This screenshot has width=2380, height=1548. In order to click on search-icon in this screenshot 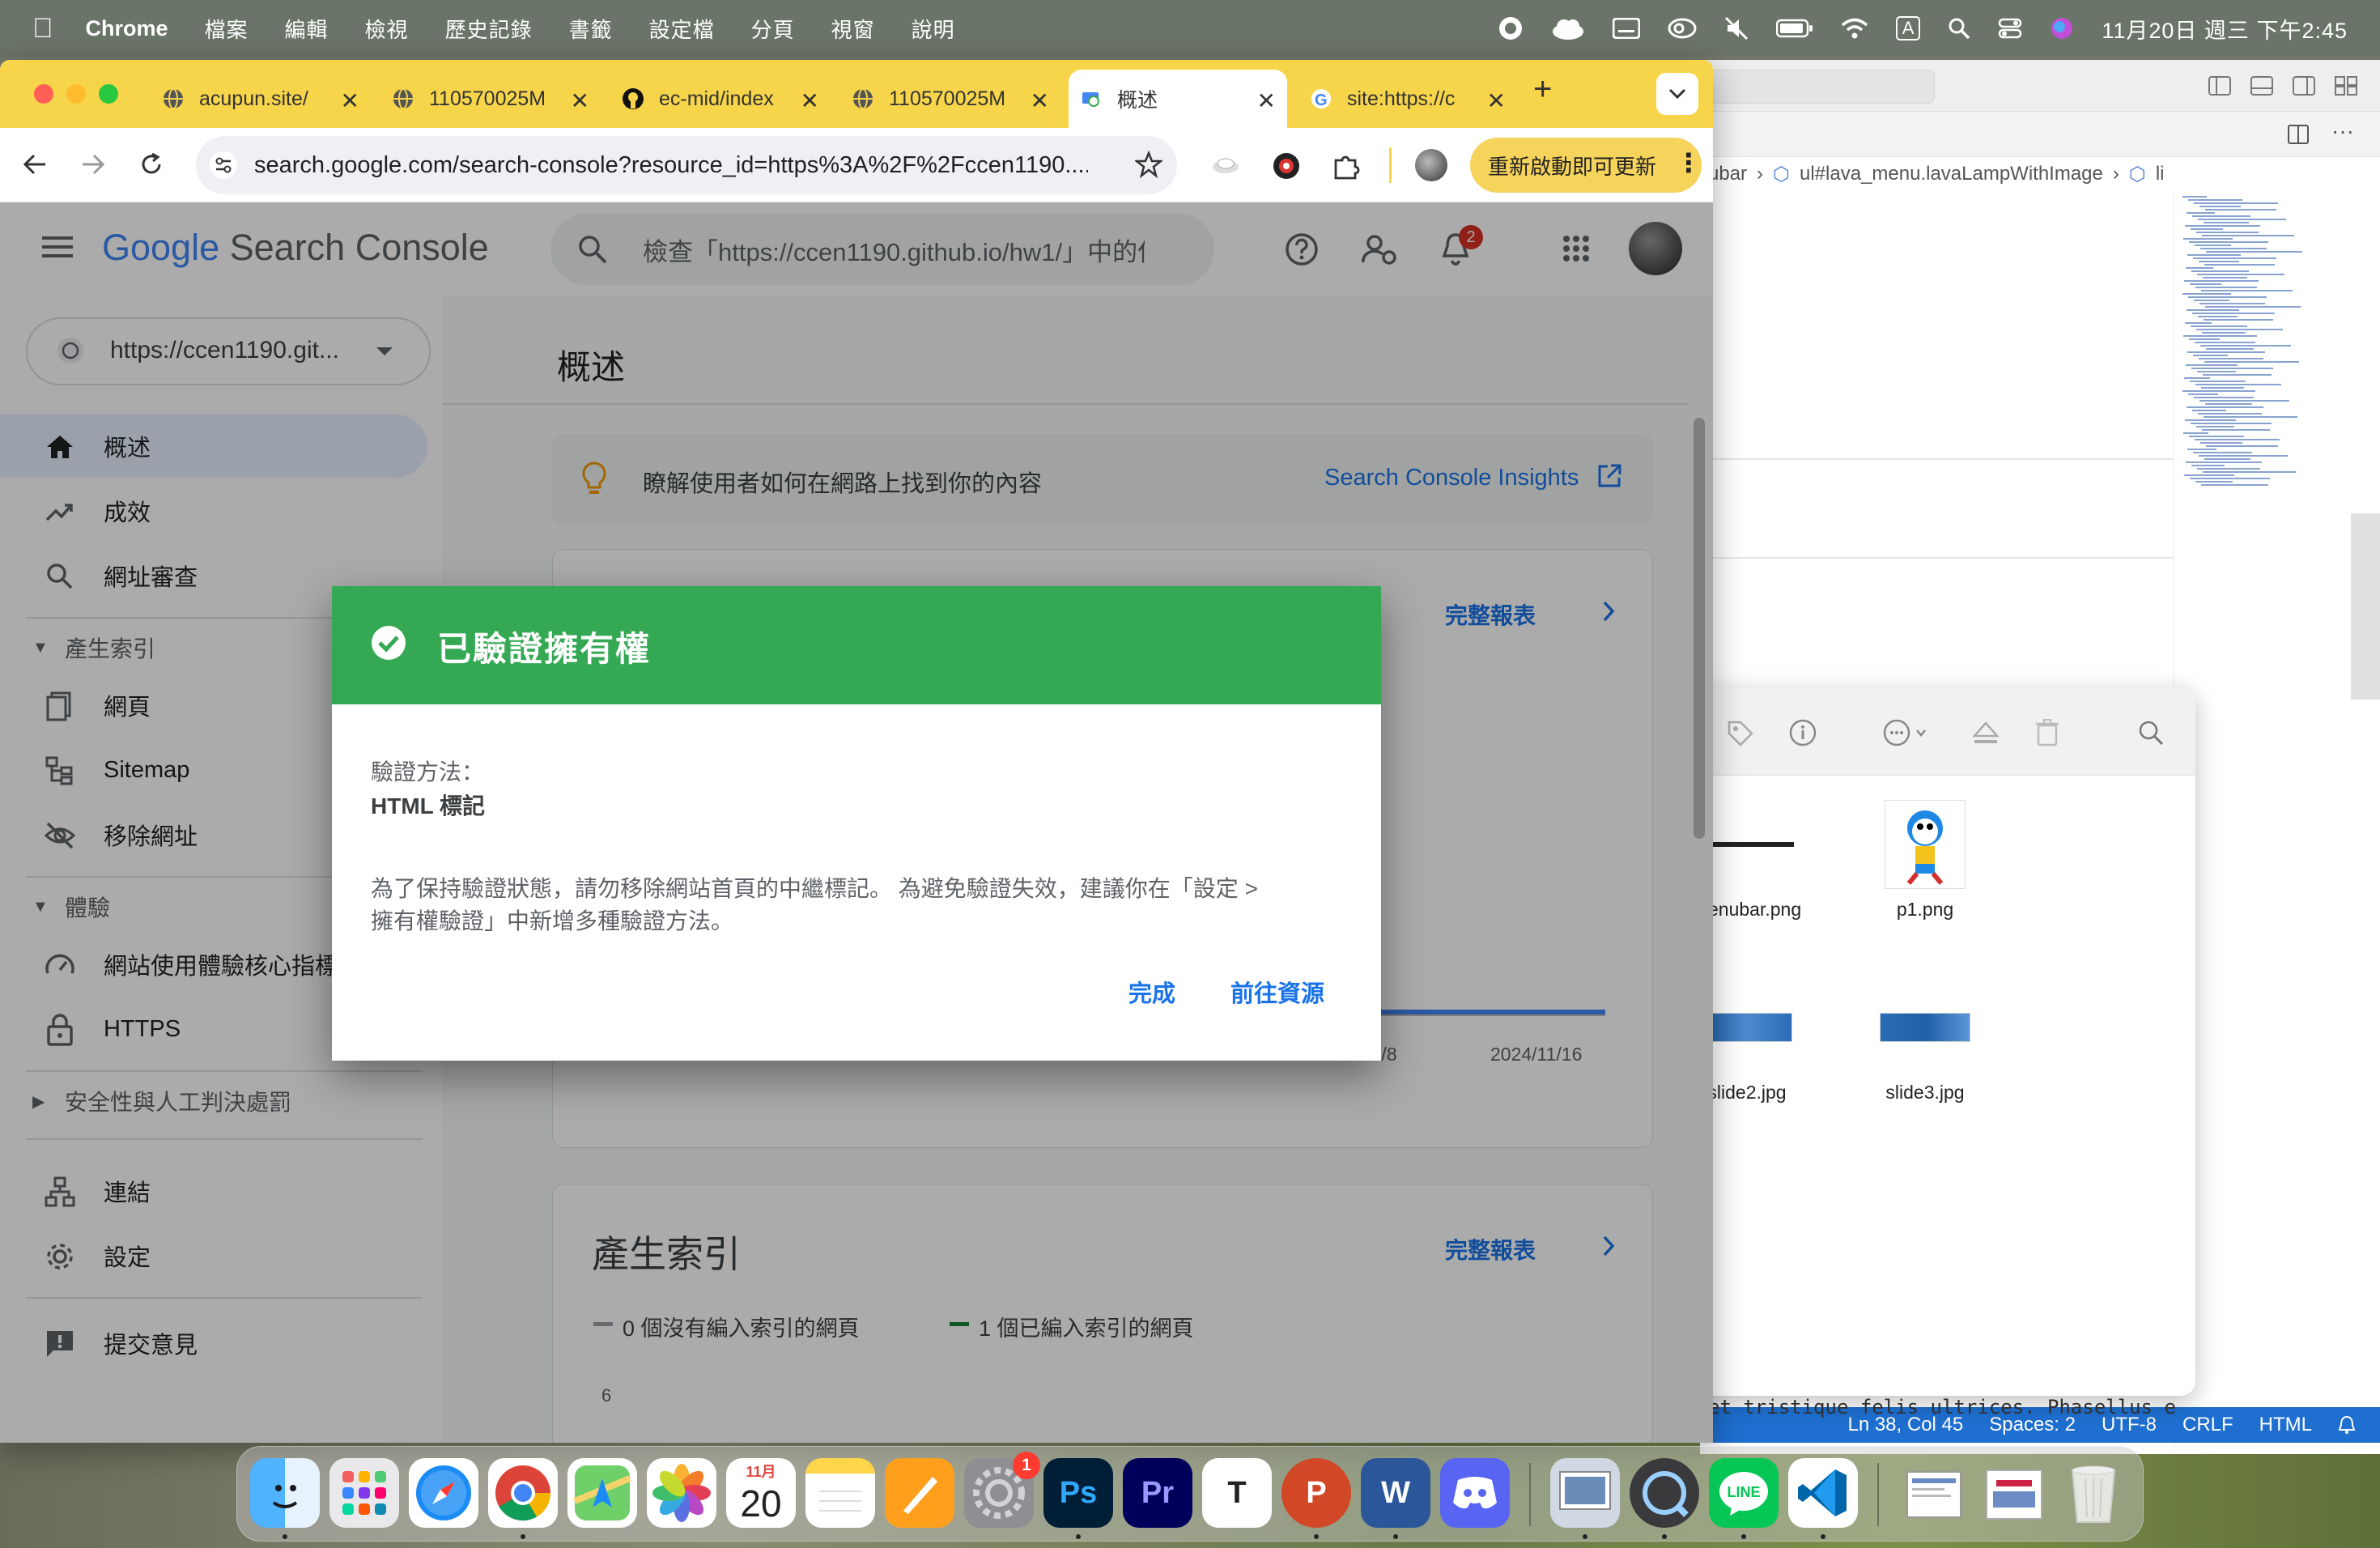, I will do `click(2151, 733)`.